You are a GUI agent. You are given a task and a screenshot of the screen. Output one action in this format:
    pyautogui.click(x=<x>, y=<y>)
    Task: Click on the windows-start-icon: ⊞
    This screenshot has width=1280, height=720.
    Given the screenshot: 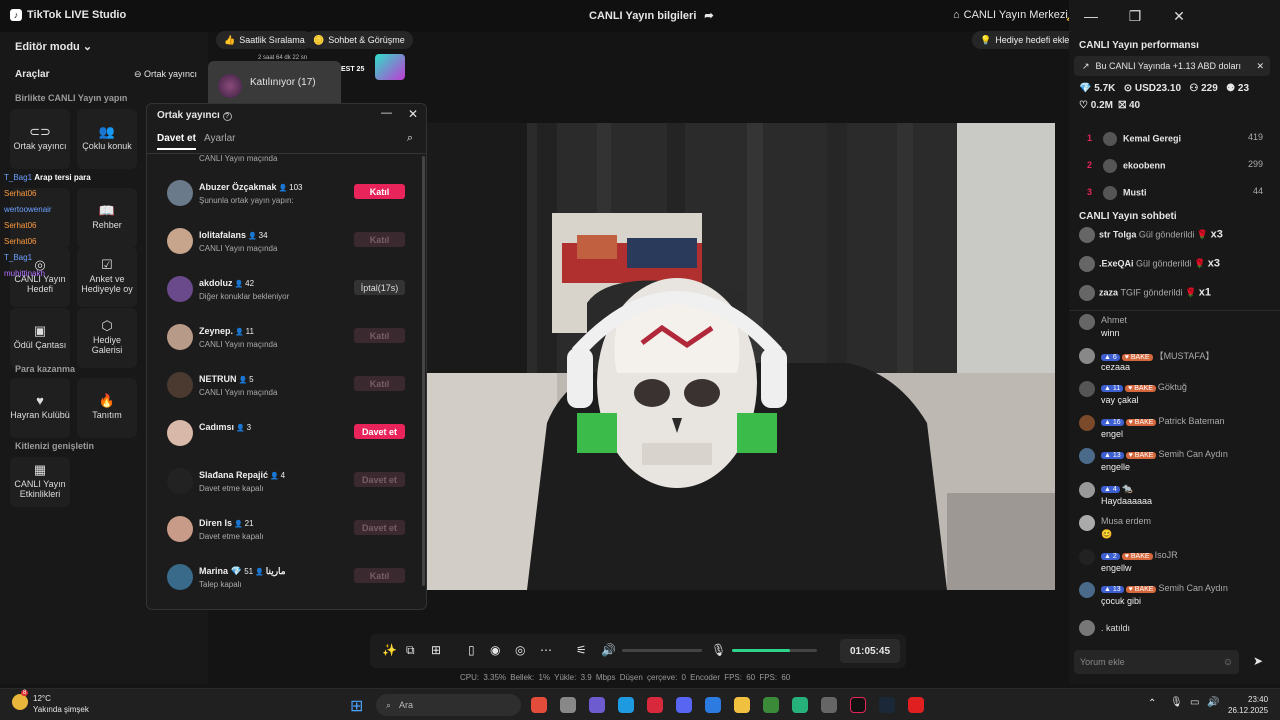 What is the action you would take?
    pyautogui.click(x=356, y=706)
    